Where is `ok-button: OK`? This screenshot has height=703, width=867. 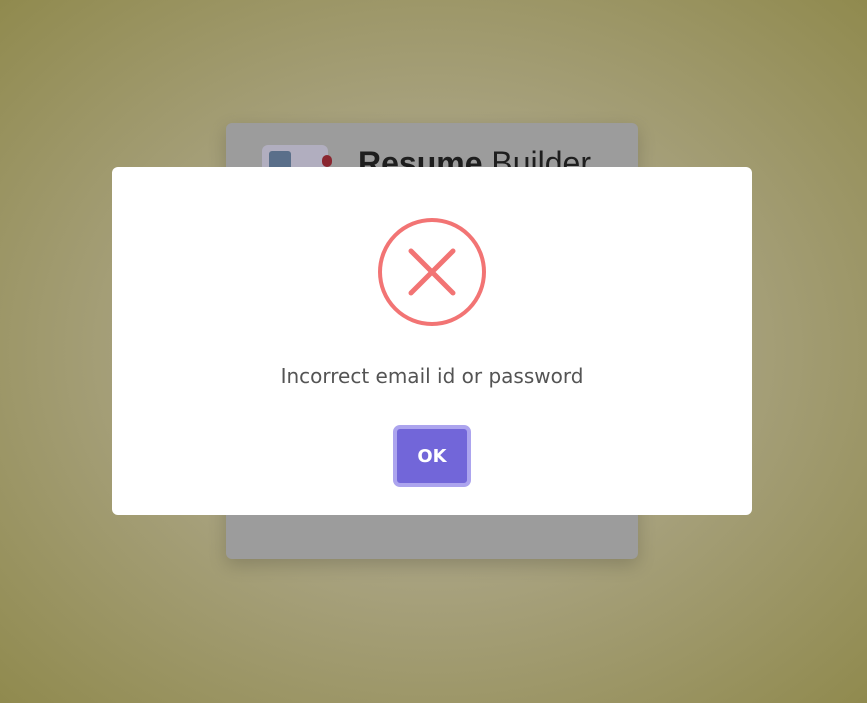
ok-button: OK is located at coordinates (432, 456).